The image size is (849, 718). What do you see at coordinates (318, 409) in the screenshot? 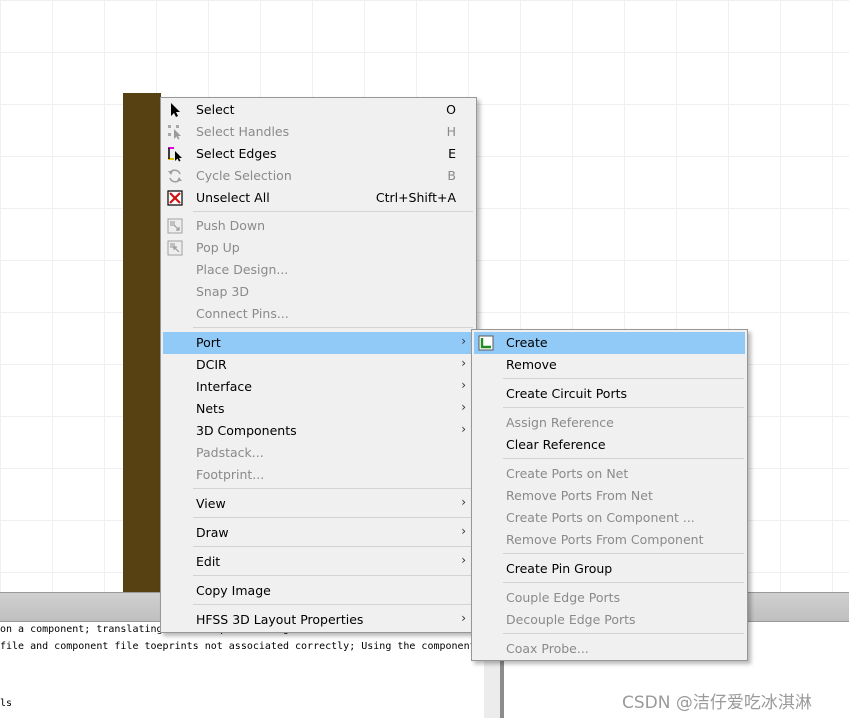
I see `menu-item-nets: Nets ›` at bounding box center [318, 409].